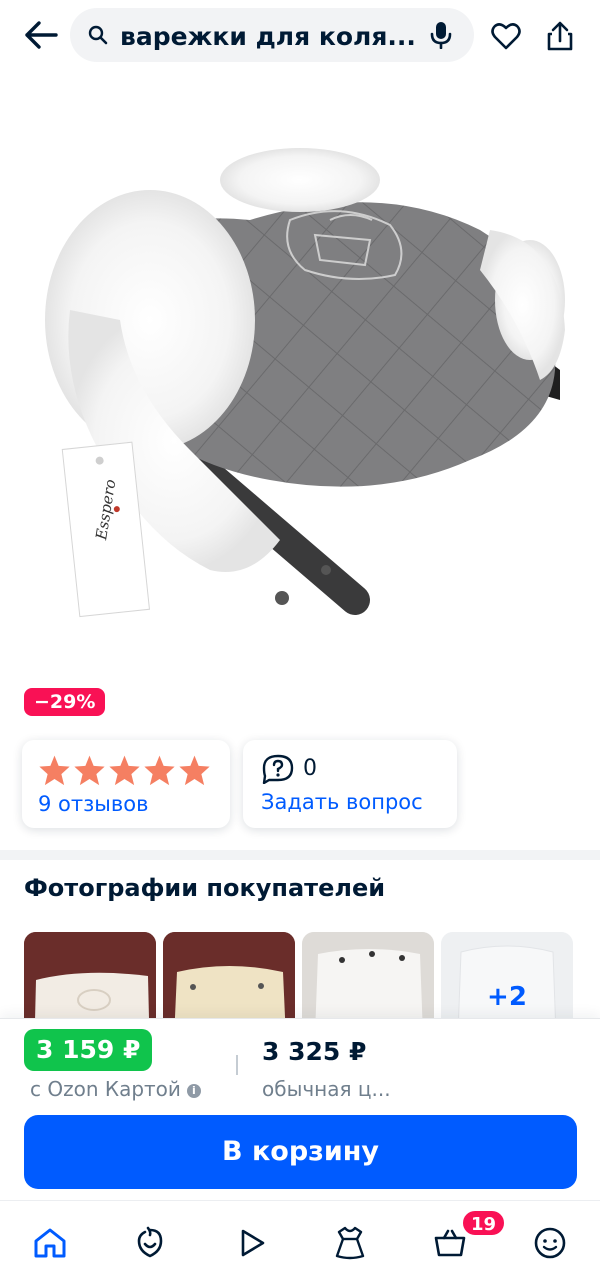 This screenshot has height=1282, width=600. What do you see at coordinates (300, 855) in the screenshot?
I see `section-divider` at bounding box center [300, 855].